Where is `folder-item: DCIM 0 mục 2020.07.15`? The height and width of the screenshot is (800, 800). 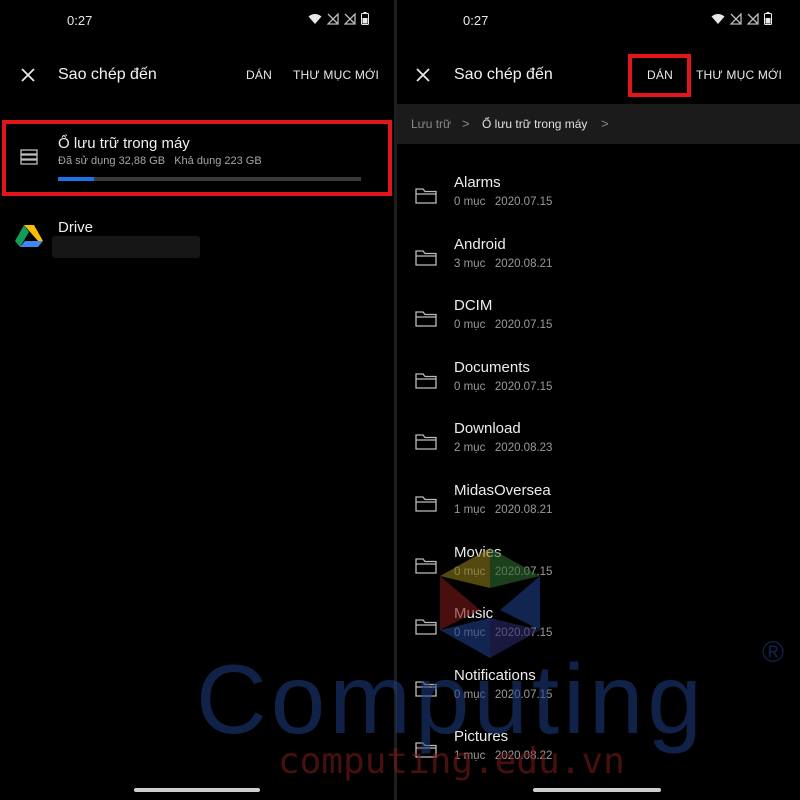
folder-item: DCIM 0 mục 2020.07.15 is located at coordinates (598, 322).